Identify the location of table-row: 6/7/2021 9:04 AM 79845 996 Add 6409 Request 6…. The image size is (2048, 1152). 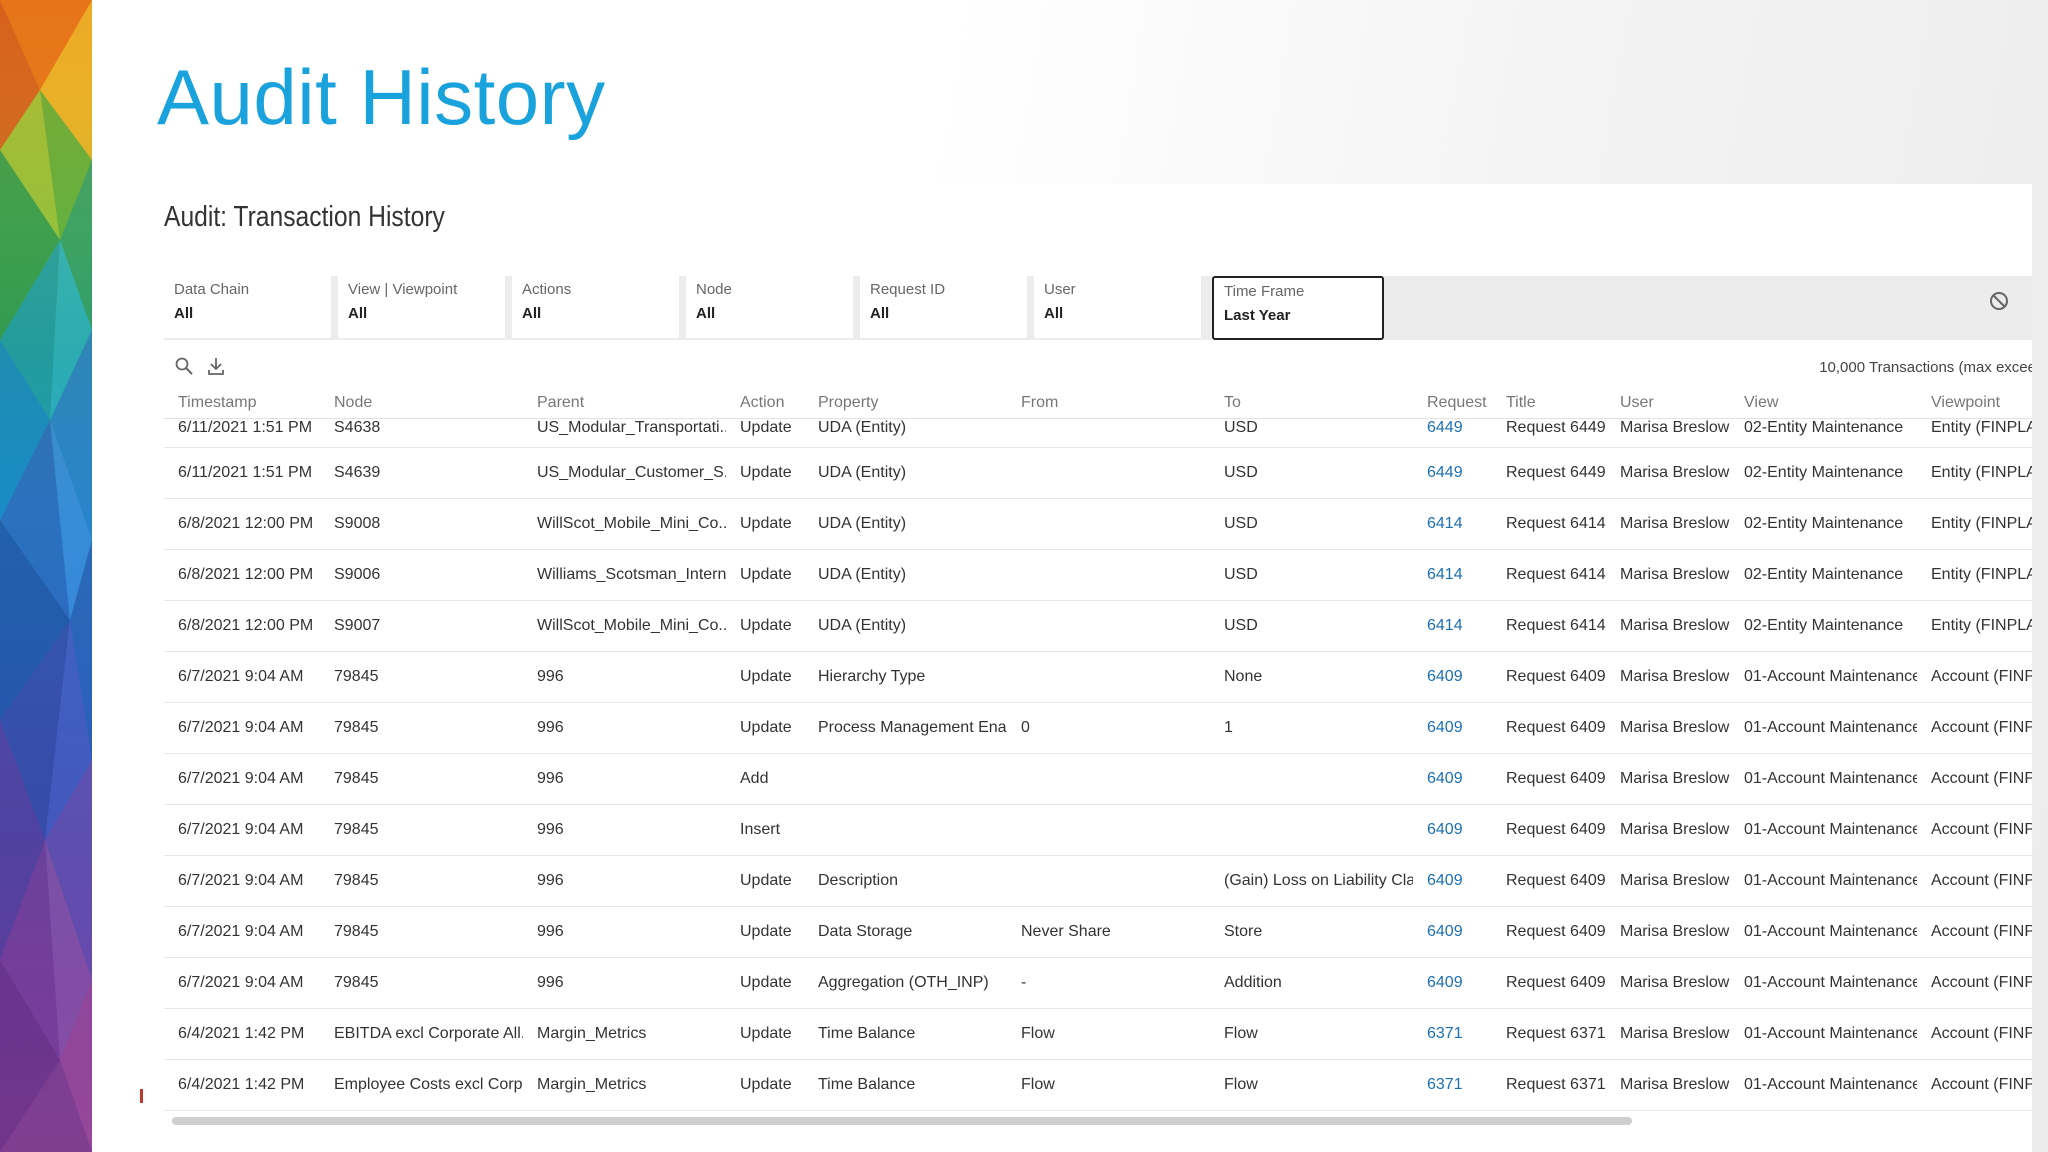
(1098, 779).